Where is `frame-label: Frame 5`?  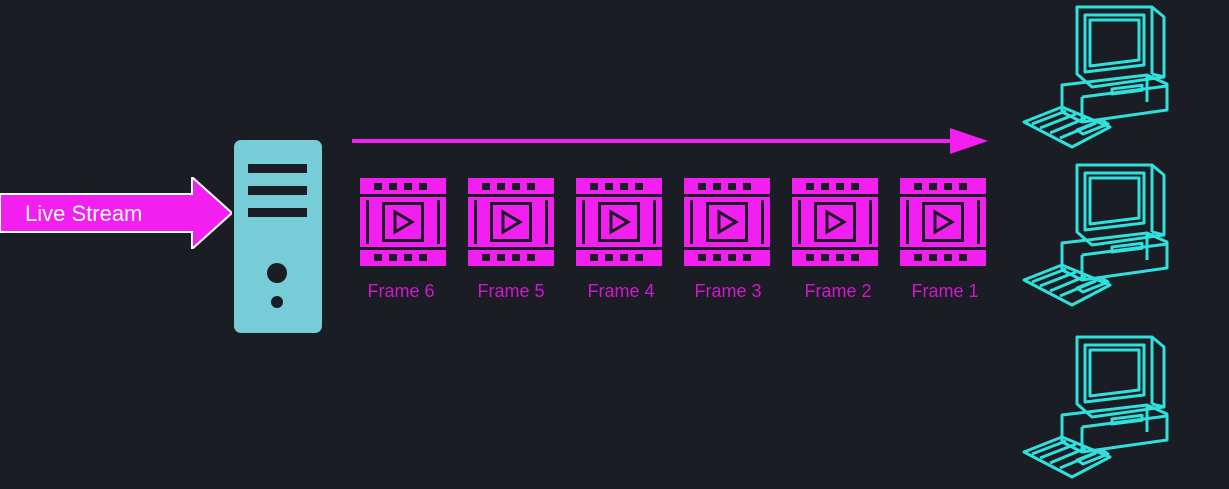 frame-label: Frame 5 is located at coordinates (511, 291).